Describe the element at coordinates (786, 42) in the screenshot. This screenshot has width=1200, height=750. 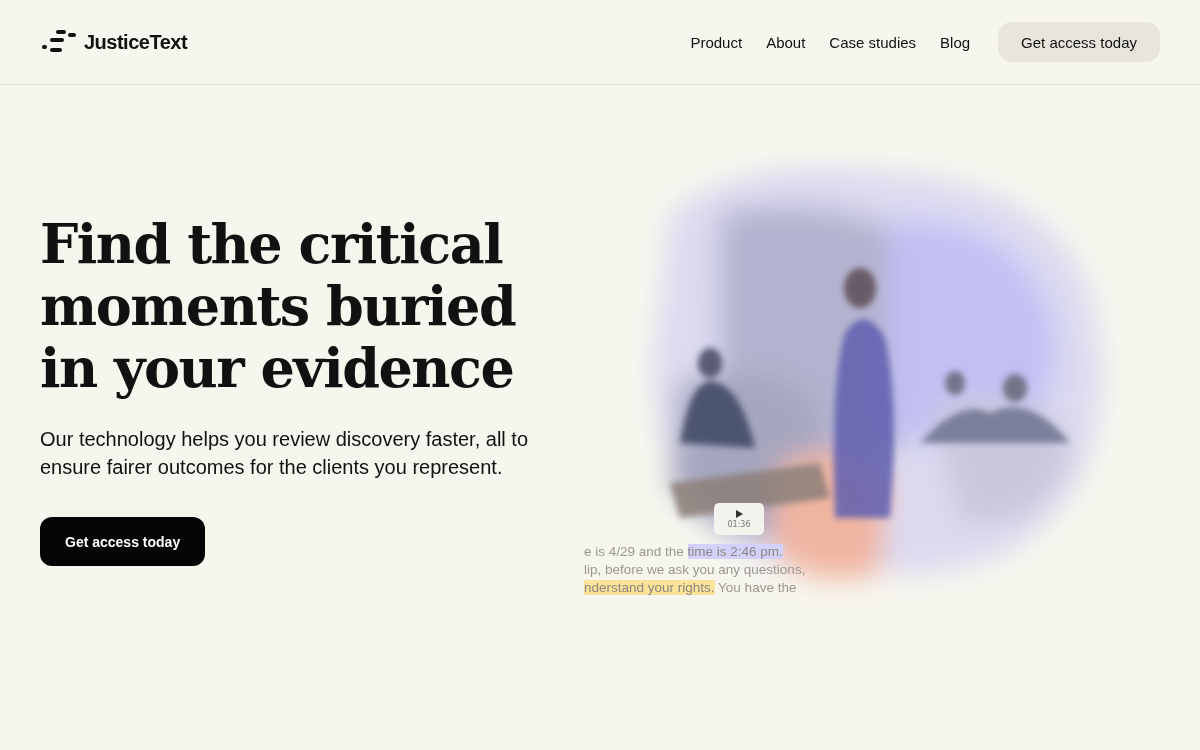
I see `nav-link: About` at that location.